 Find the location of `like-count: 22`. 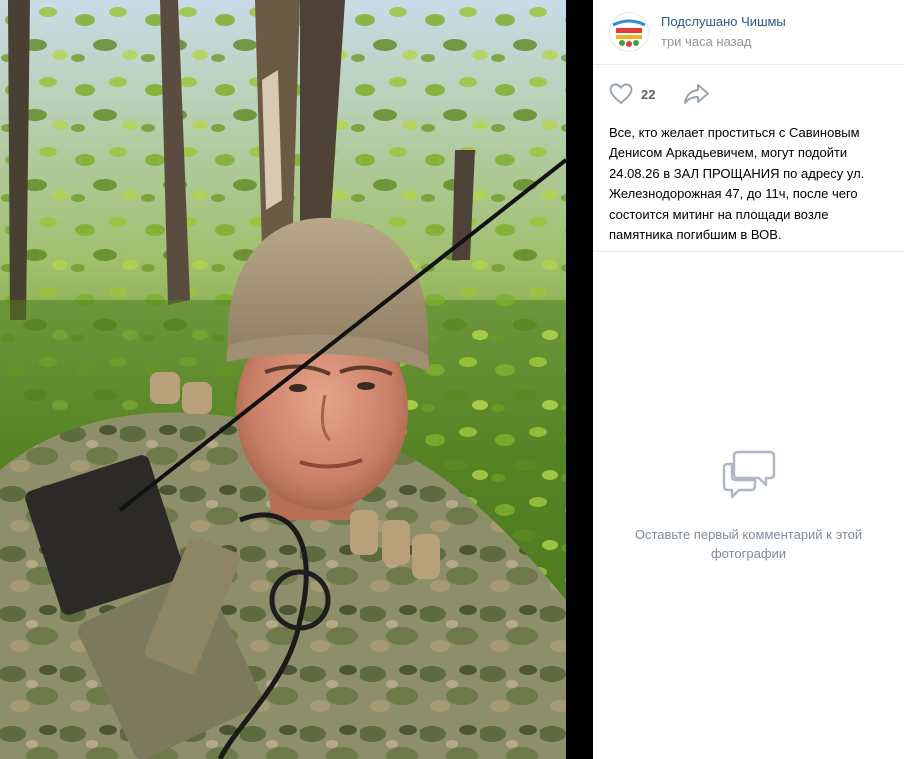

like-count: 22 is located at coordinates (648, 94).